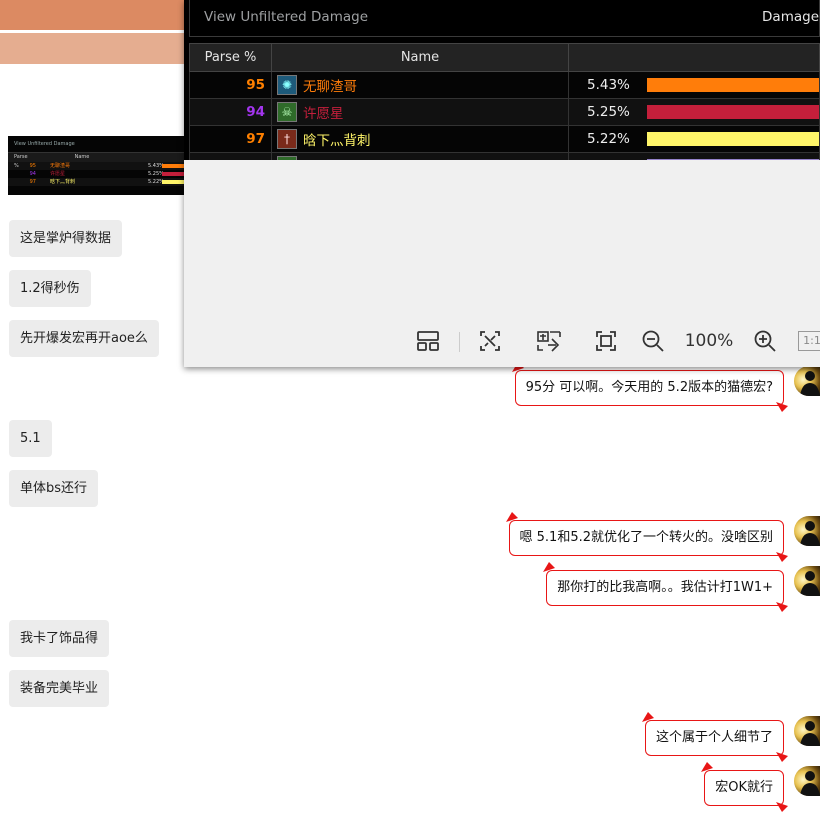 Image resolution: width=820 pixels, height=814 pixels. I want to click on thumb-pct: 5.25%, so click(156, 174).